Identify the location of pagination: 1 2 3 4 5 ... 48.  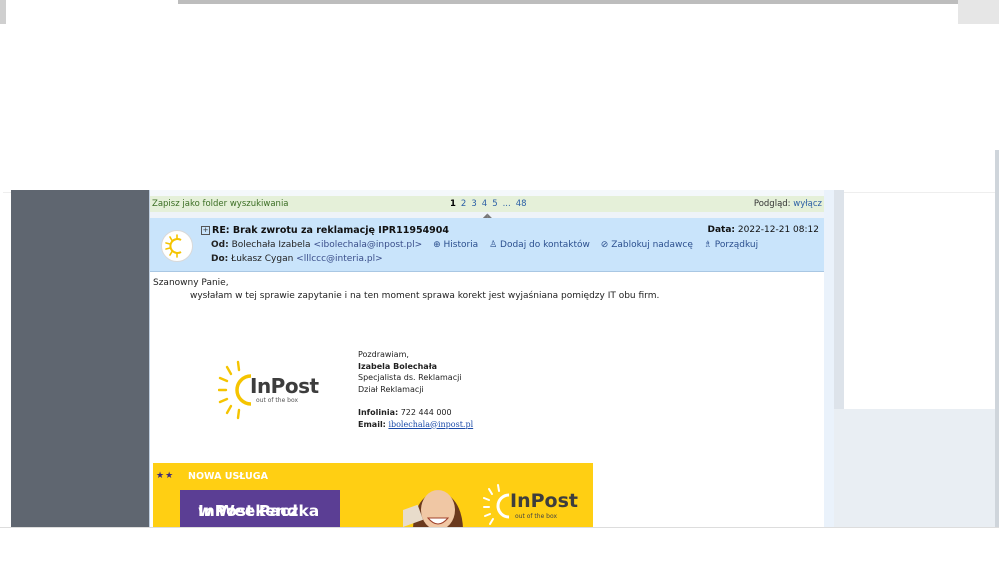
(488, 204).